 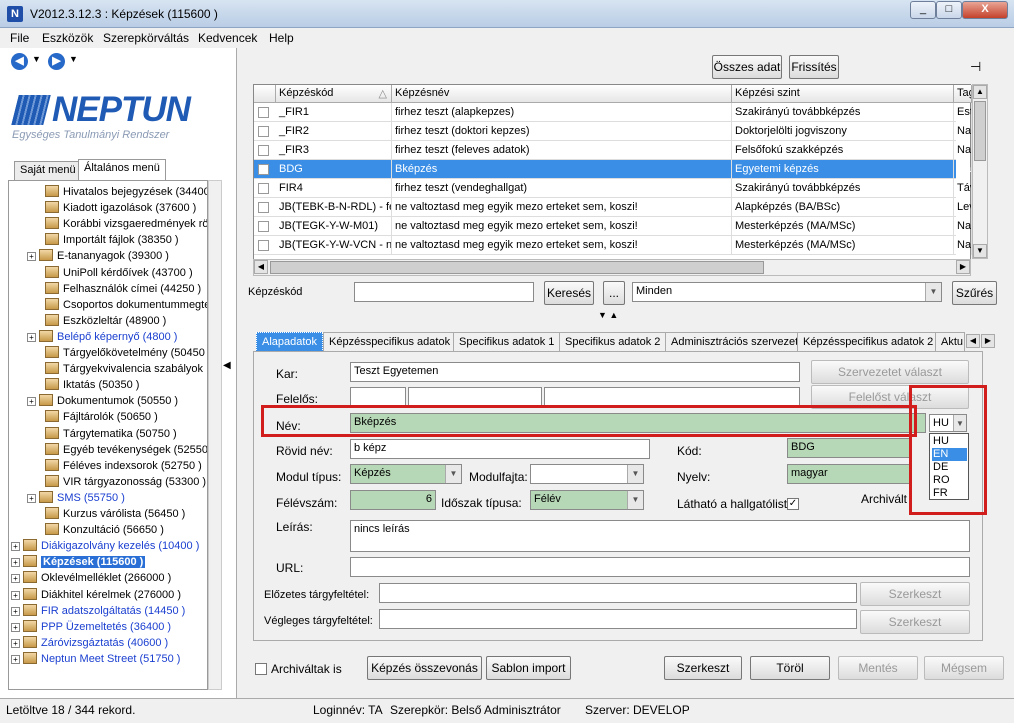 What do you see at coordinates (334, 94) in the screenshot?
I see `grid-header-code: Képzéskód △` at bounding box center [334, 94].